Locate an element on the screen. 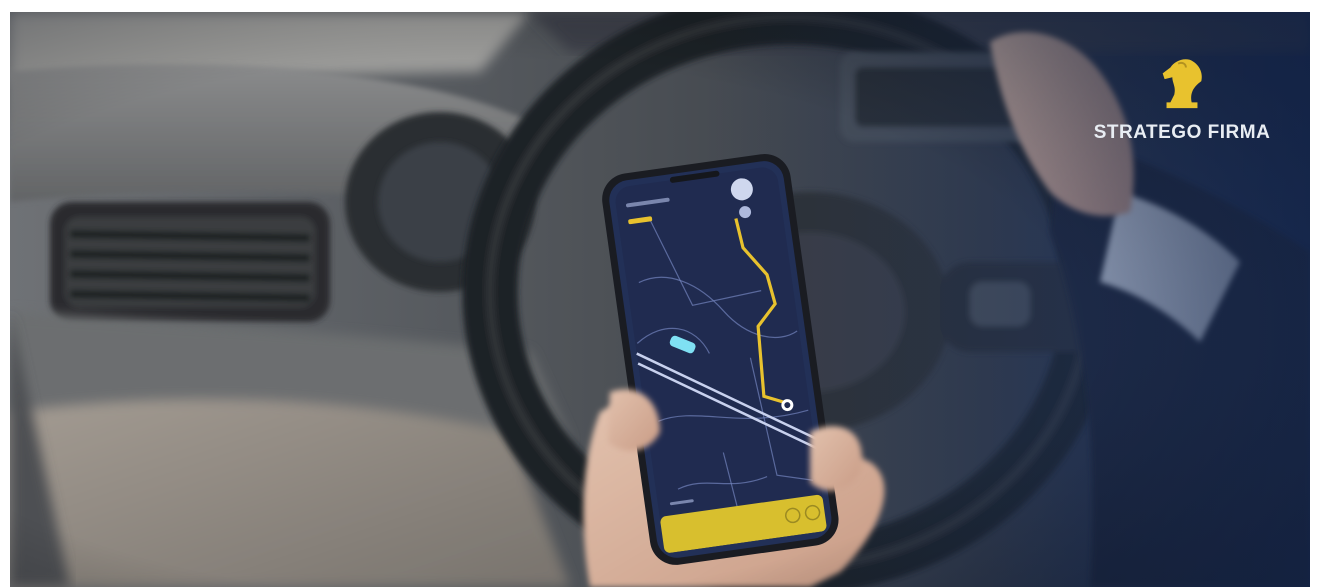 Image resolution: width=1320 pixels, height=587 pixels. brand-name: STRATEGO FIRMA is located at coordinates (1182, 132).